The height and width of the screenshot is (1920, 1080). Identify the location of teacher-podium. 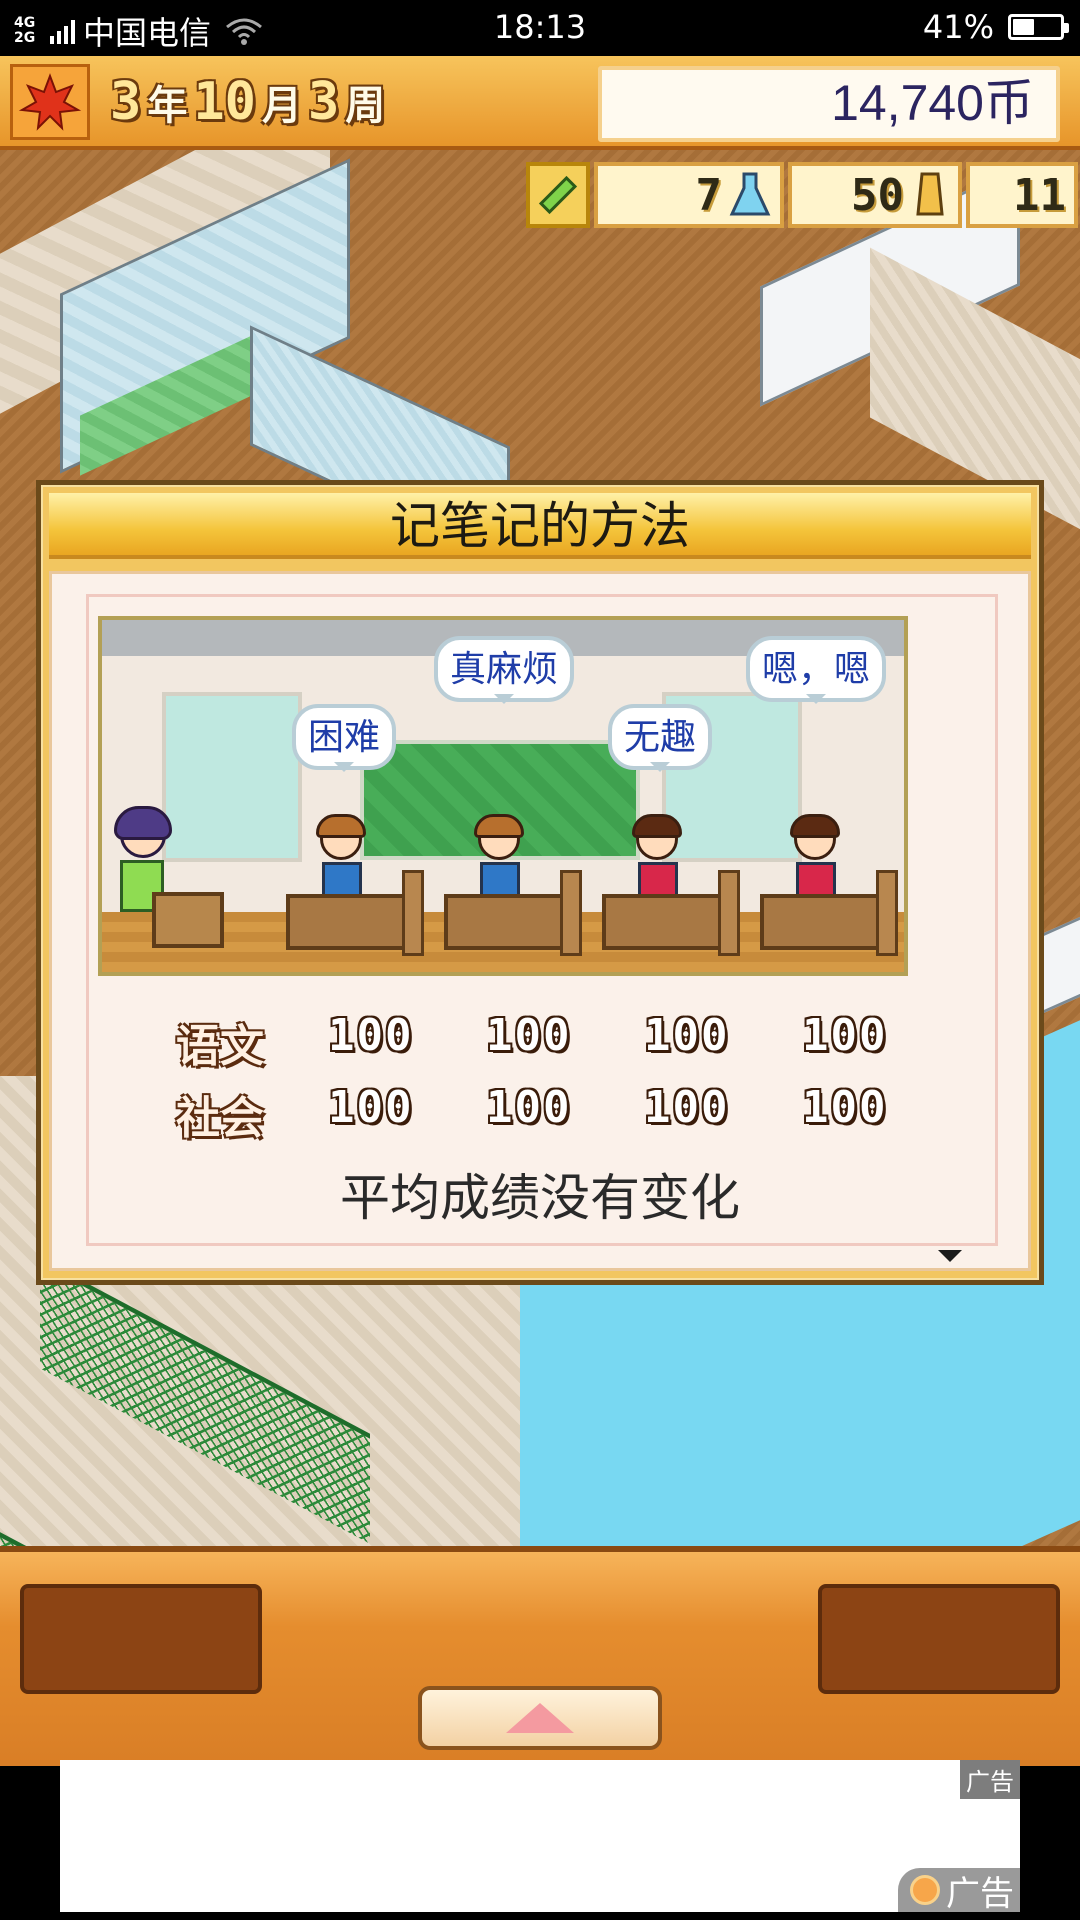
(188, 920).